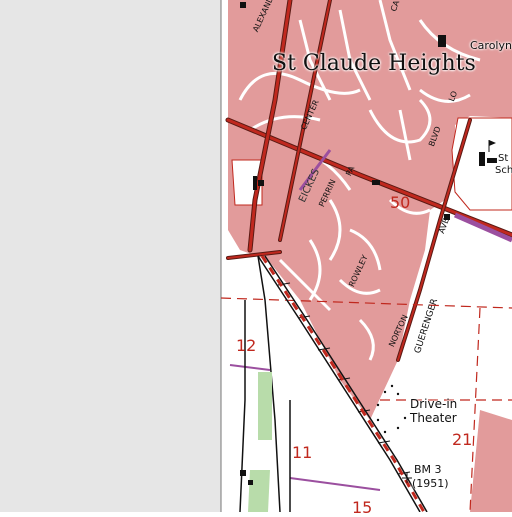  Describe the element at coordinates (259, 491) in the screenshot. I see `vegetation-patch-south` at that location.